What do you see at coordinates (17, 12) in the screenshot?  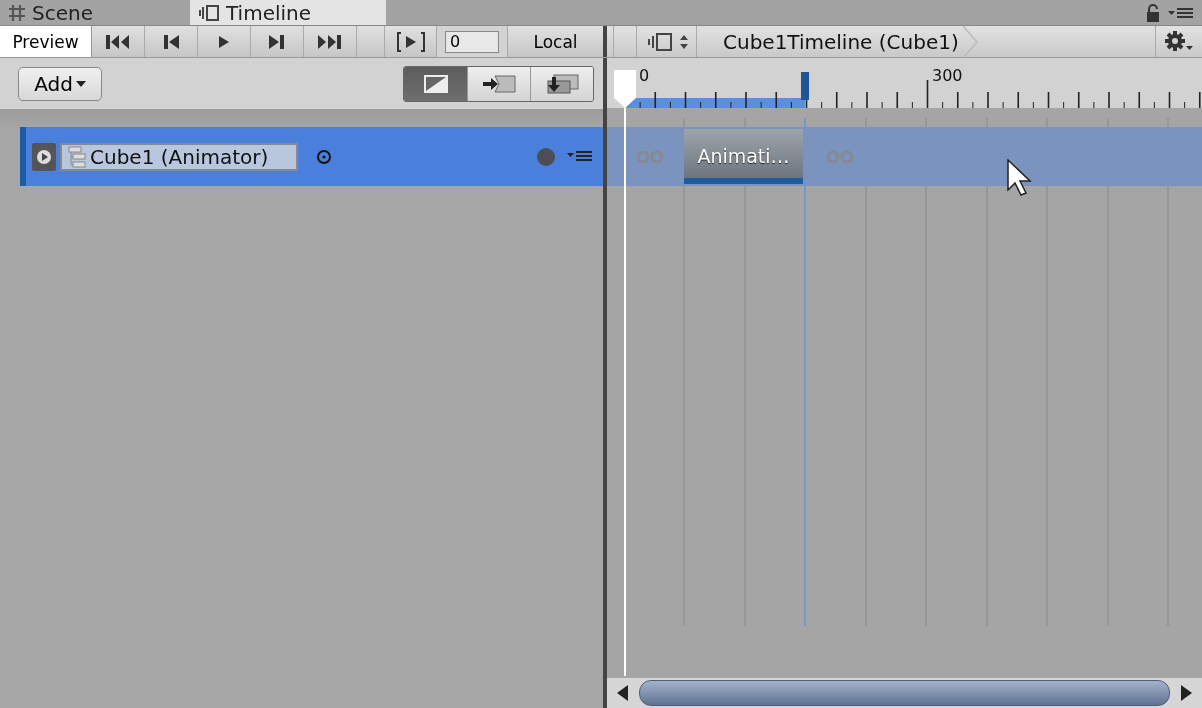 I see `grid-icon` at bounding box center [17, 12].